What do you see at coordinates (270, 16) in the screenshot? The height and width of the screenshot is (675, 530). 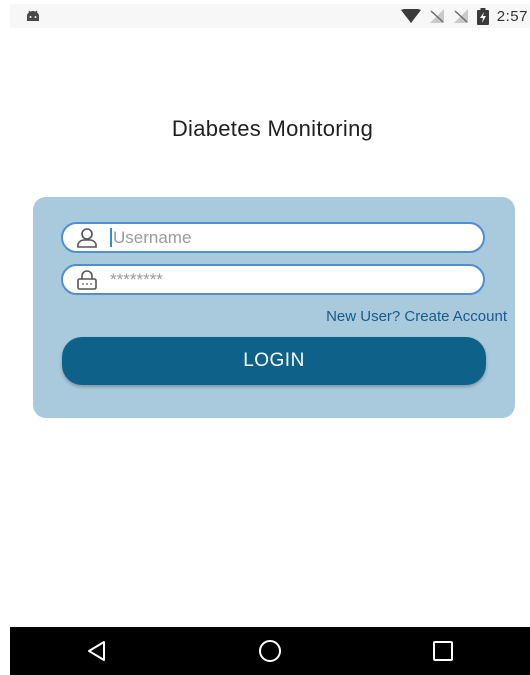 I see `status-bar: 2:57` at bounding box center [270, 16].